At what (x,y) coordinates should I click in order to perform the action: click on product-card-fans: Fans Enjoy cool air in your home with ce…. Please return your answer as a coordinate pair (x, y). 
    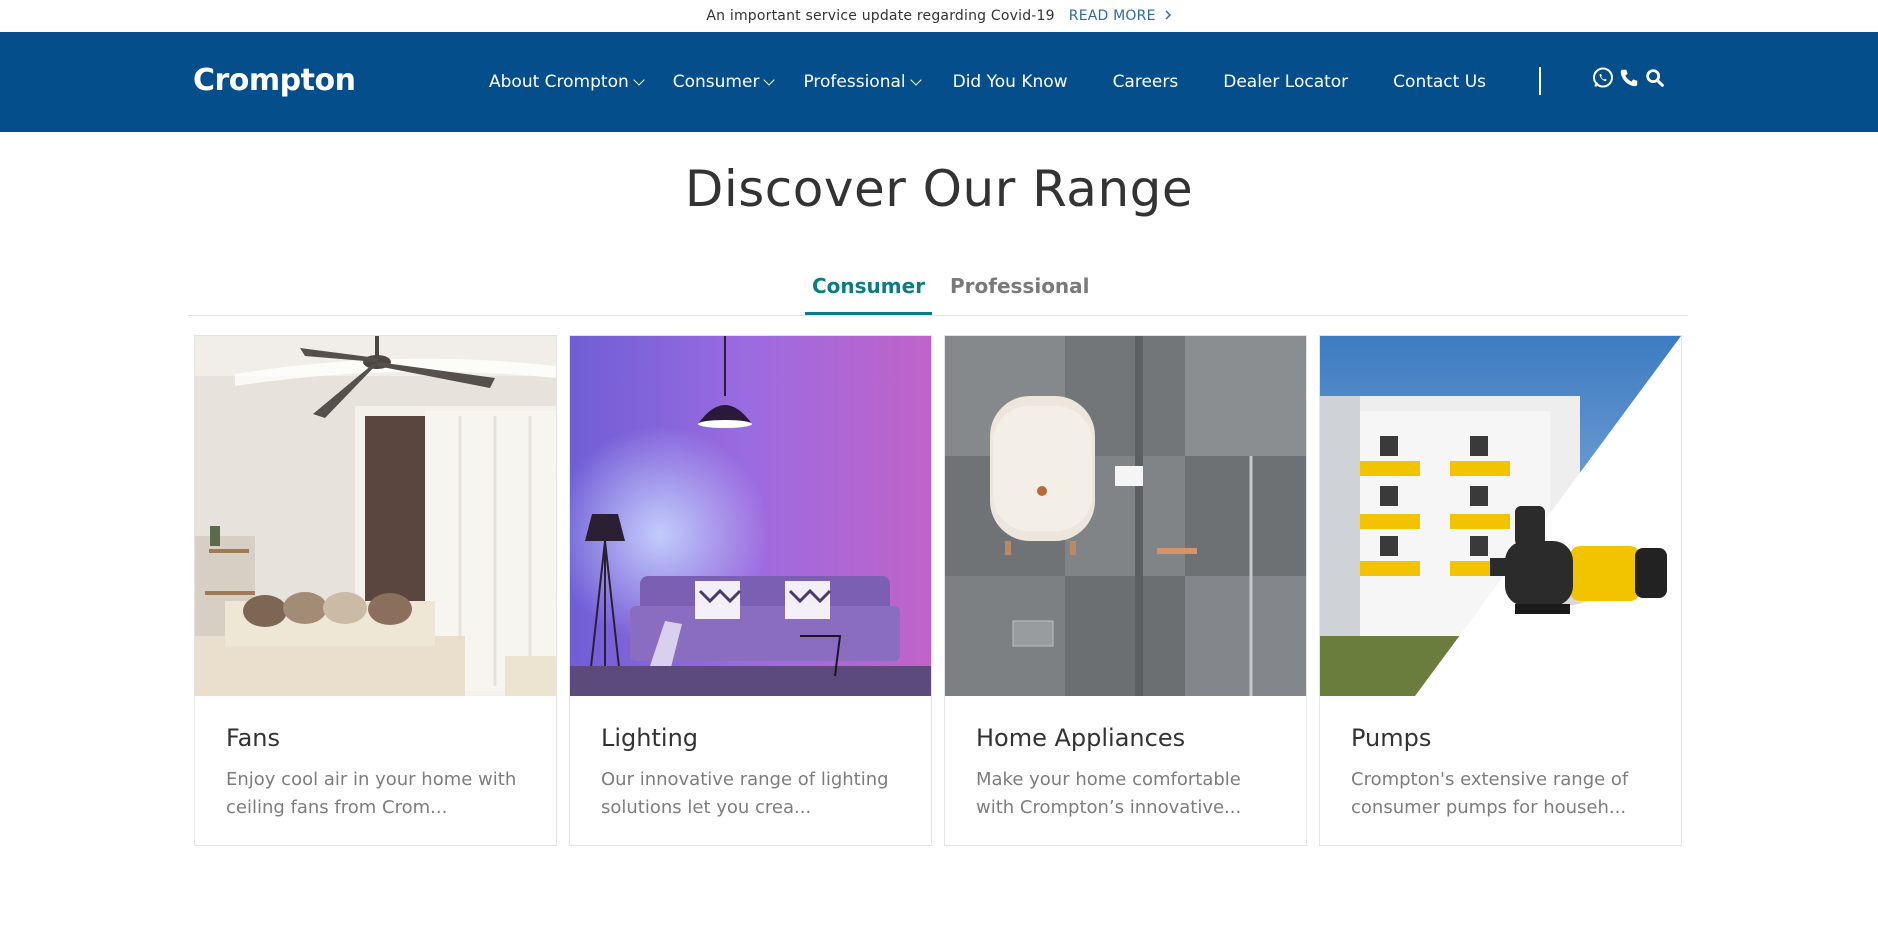
    Looking at the image, I should click on (375, 590).